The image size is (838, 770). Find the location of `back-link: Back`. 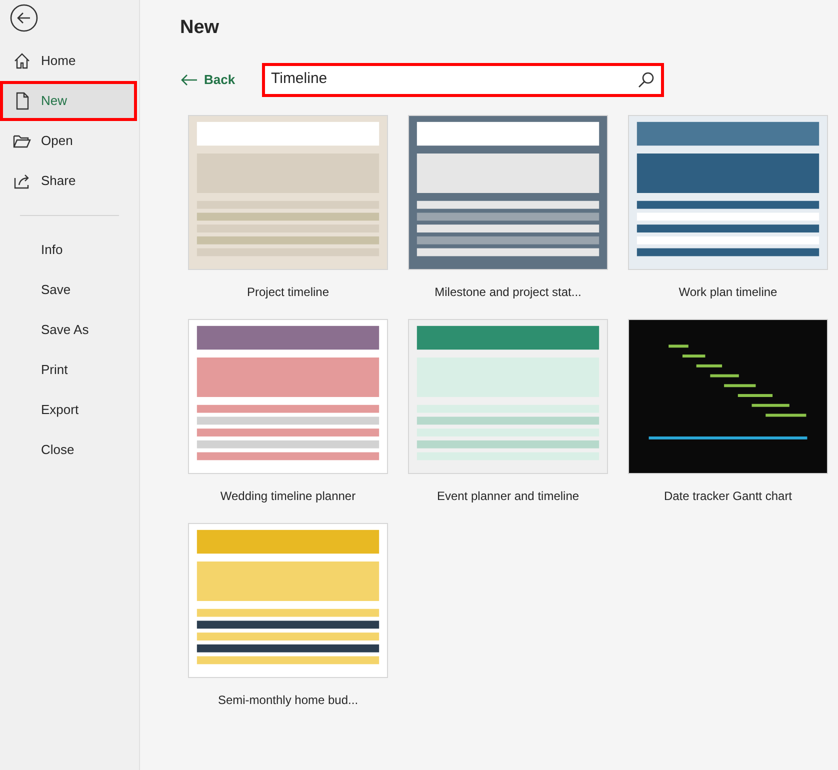

back-link: Back is located at coordinates (221, 80).